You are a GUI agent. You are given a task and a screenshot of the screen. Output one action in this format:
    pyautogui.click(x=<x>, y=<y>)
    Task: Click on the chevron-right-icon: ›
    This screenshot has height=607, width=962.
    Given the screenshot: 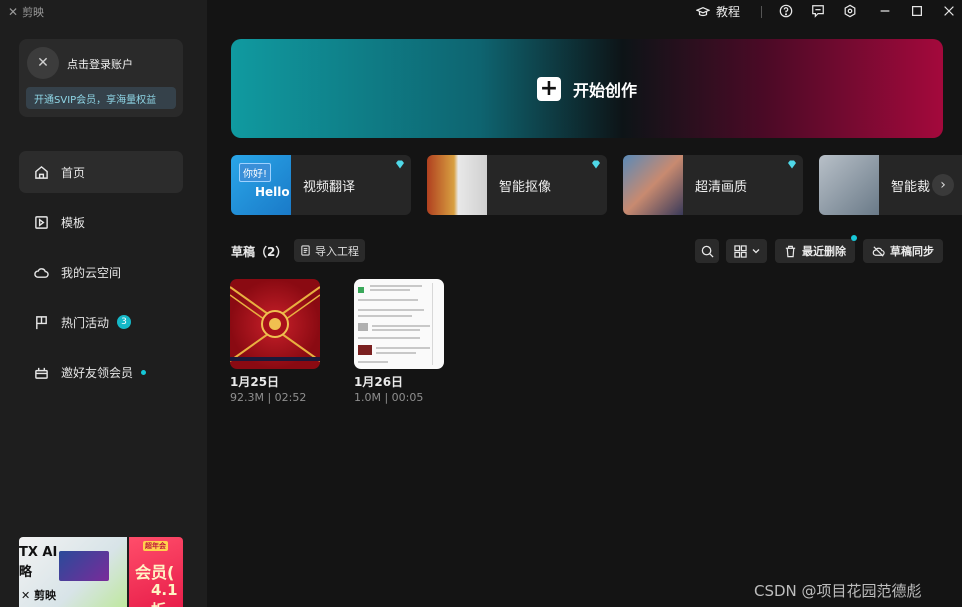 What is the action you would take?
    pyautogui.click(x=943, y=185)
    